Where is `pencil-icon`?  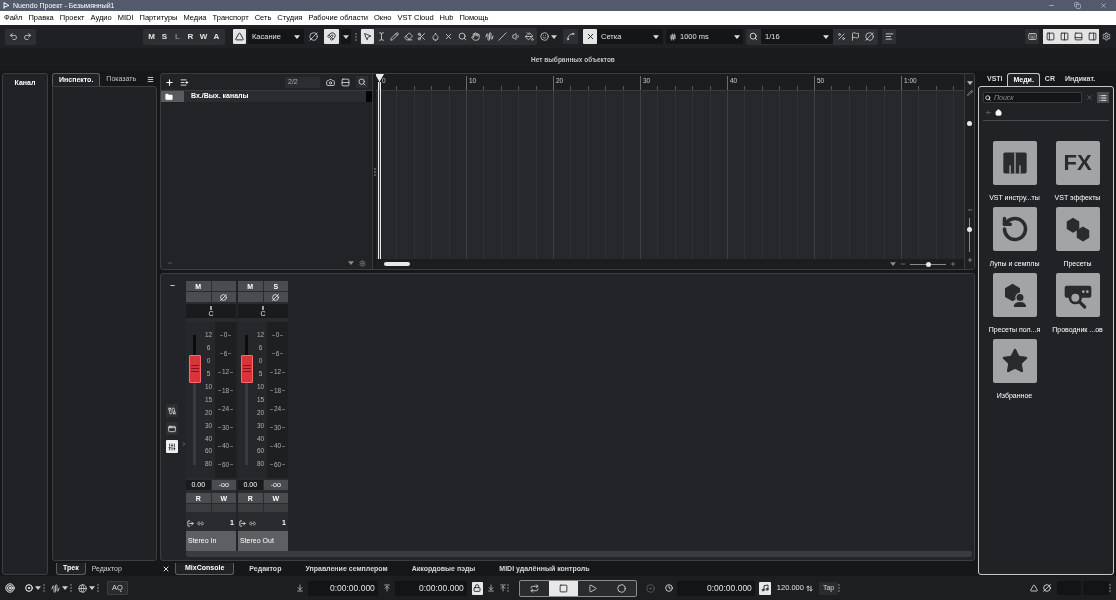
pencil-icon is located at coordinates (969, 93).